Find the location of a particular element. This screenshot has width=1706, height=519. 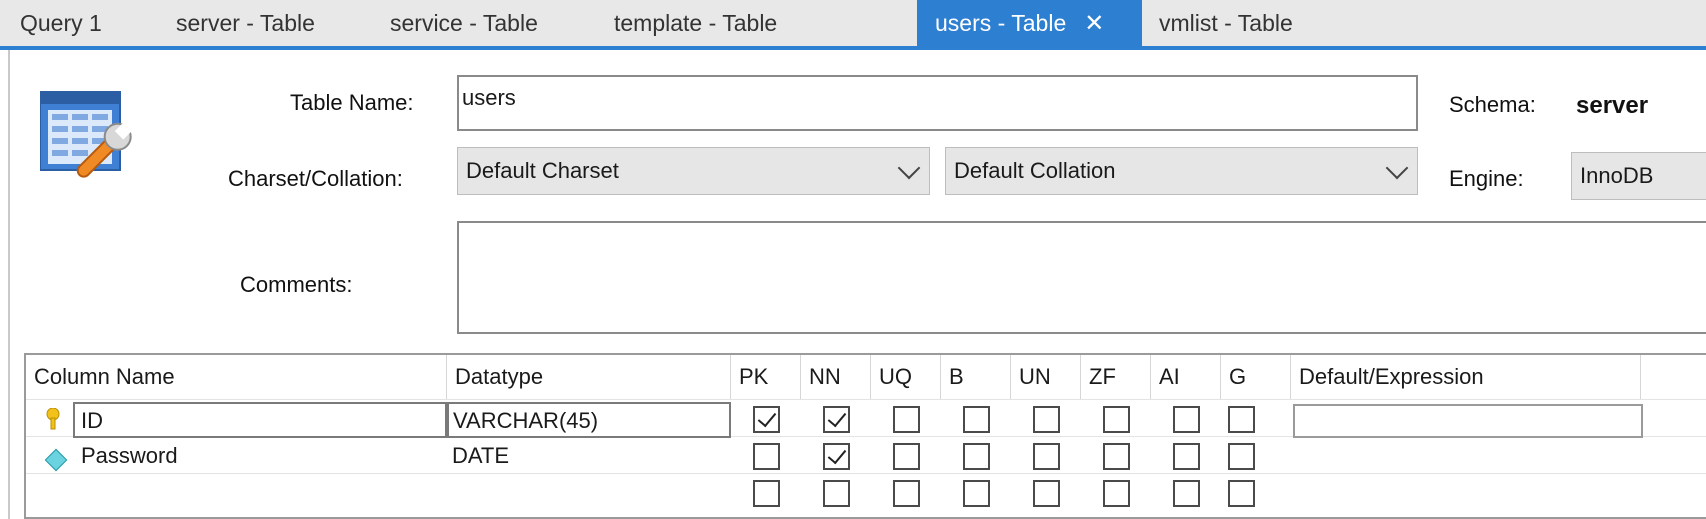

header-zf: ZF is located at coordinates (1116, 377).